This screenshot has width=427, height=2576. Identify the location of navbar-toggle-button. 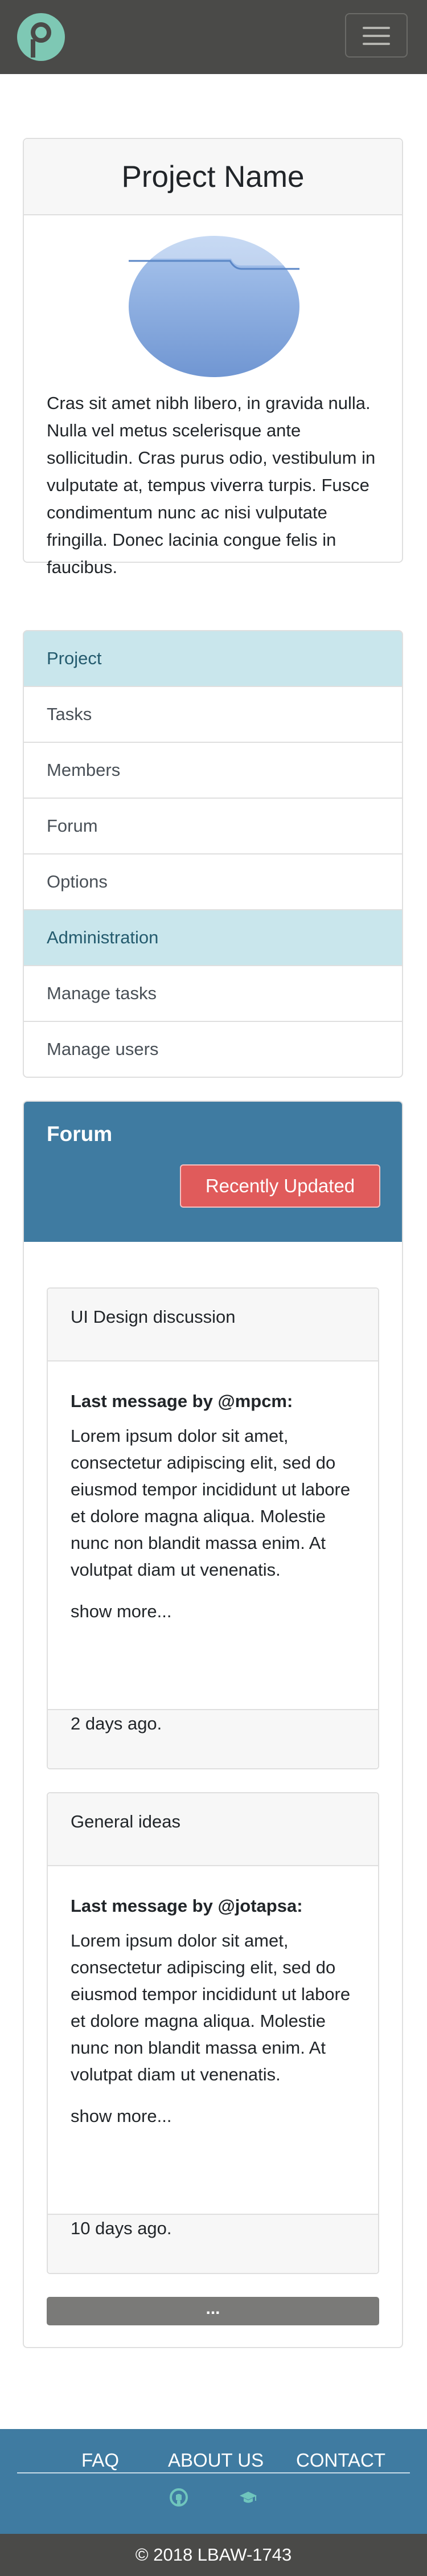
(377, 35).